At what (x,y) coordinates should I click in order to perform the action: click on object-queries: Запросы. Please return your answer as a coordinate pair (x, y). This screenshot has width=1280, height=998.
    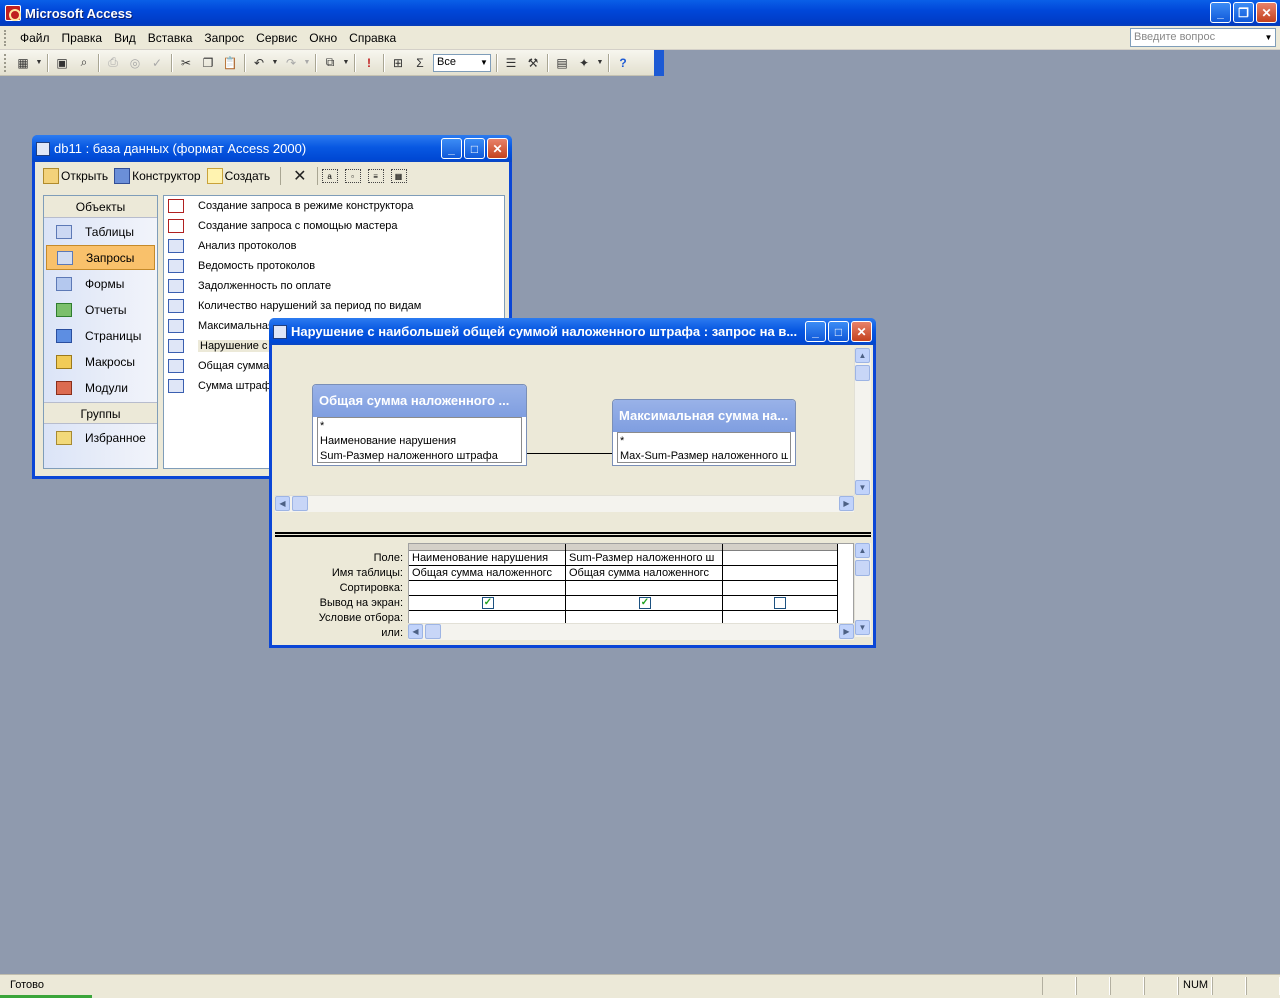
    Looking at the image, I should click on (100, 257).